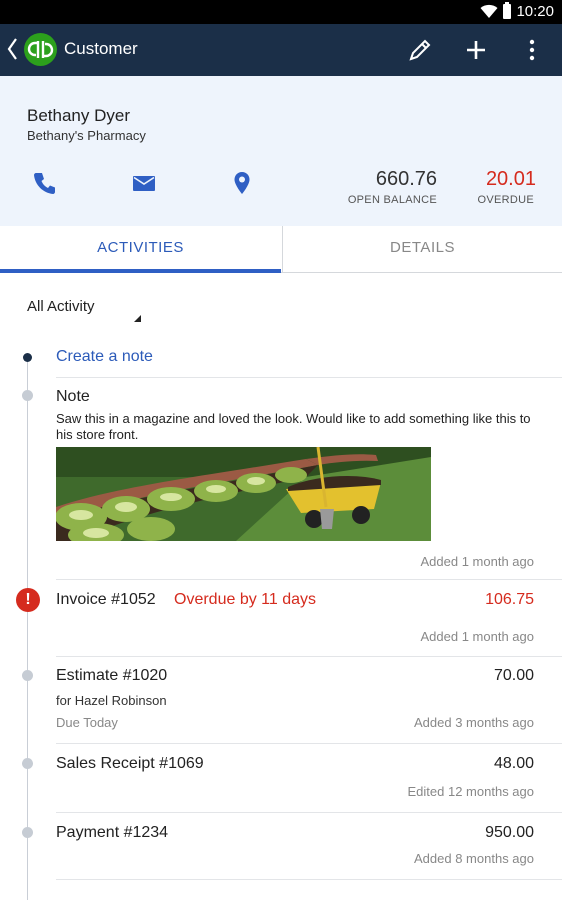 The image size is (562, 900). I want to click on email-icon, so click(144, 183).